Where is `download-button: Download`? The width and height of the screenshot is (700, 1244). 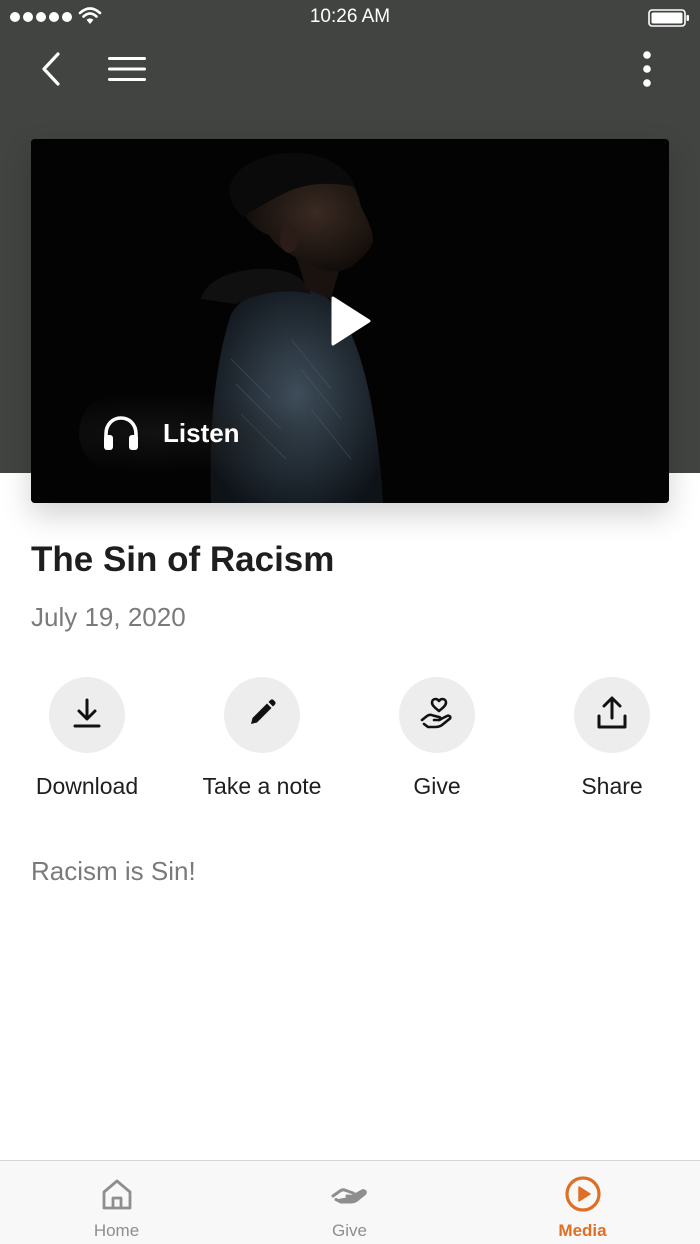
download-button: Download is located at coordinates (87, 738).